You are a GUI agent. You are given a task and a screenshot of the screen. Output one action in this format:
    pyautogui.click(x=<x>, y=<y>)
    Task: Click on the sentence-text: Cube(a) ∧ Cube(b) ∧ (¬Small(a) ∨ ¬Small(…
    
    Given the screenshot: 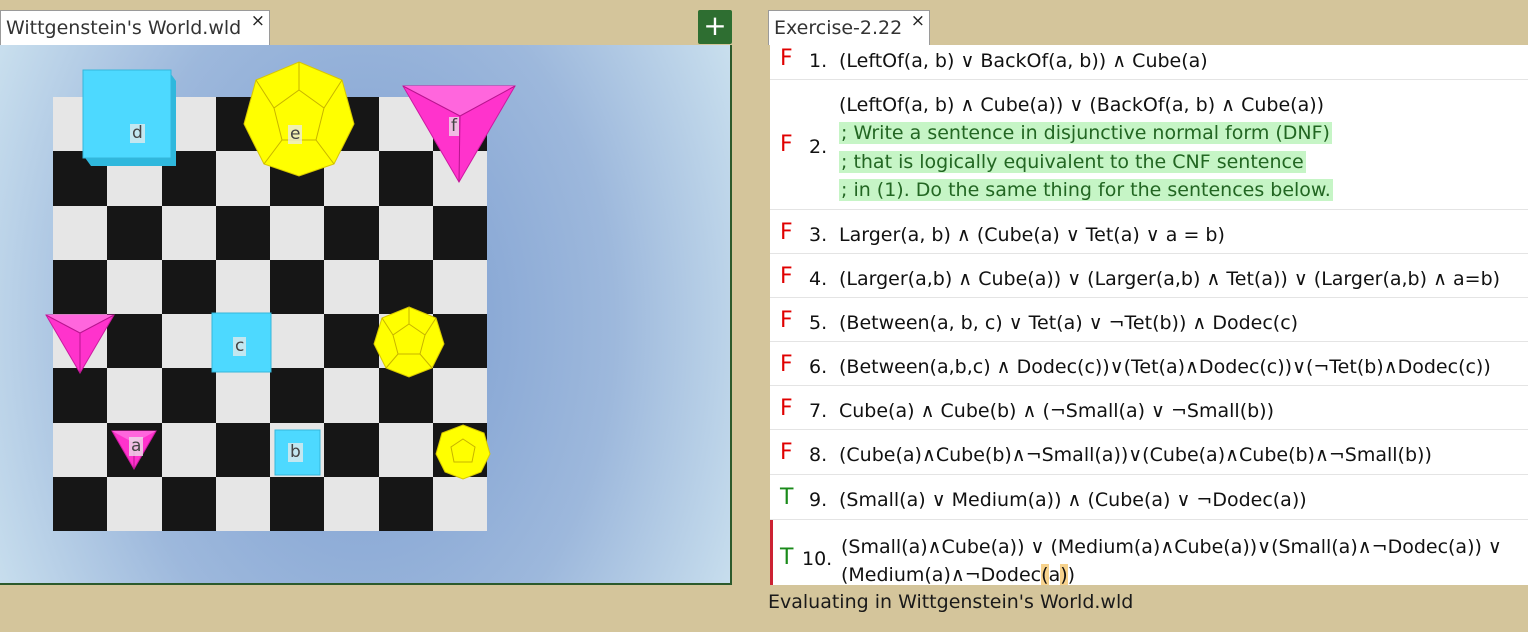 What is the action you would take?
    pyautogui.click(x=1056, y=411)
    